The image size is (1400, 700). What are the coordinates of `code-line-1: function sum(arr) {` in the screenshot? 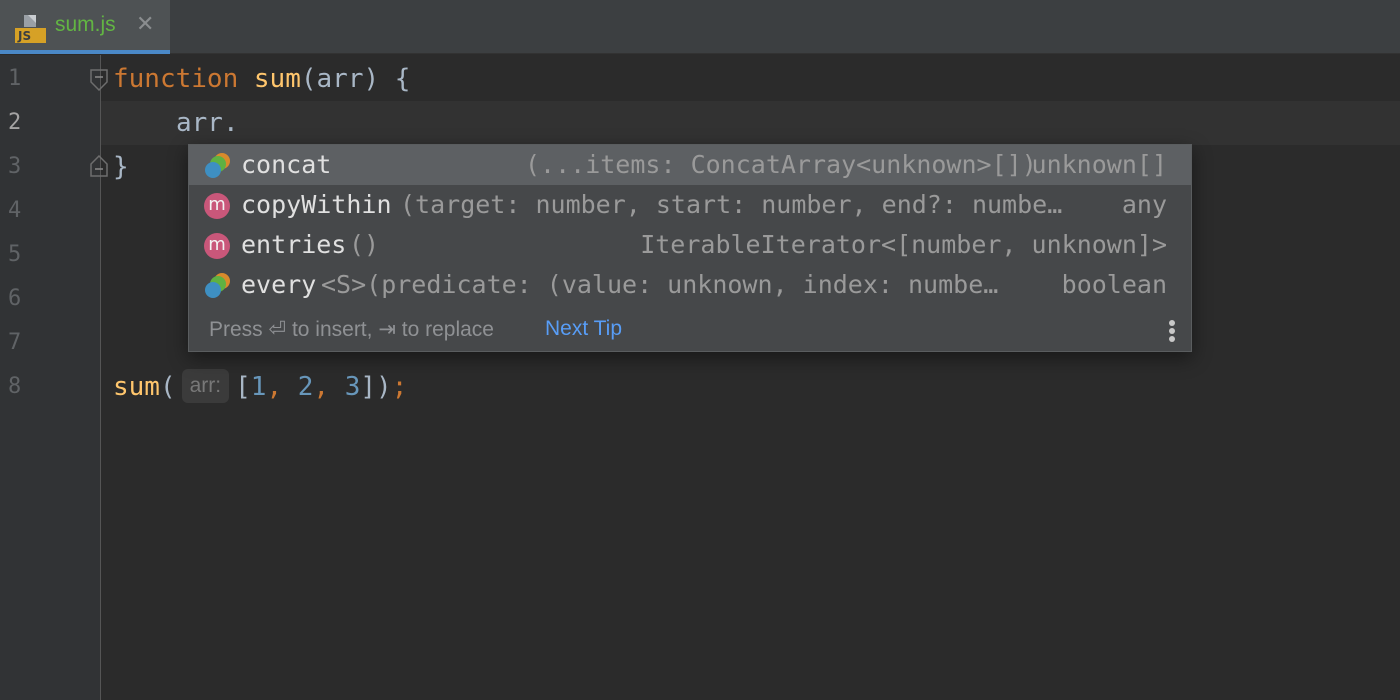 It's located at (261, 79).